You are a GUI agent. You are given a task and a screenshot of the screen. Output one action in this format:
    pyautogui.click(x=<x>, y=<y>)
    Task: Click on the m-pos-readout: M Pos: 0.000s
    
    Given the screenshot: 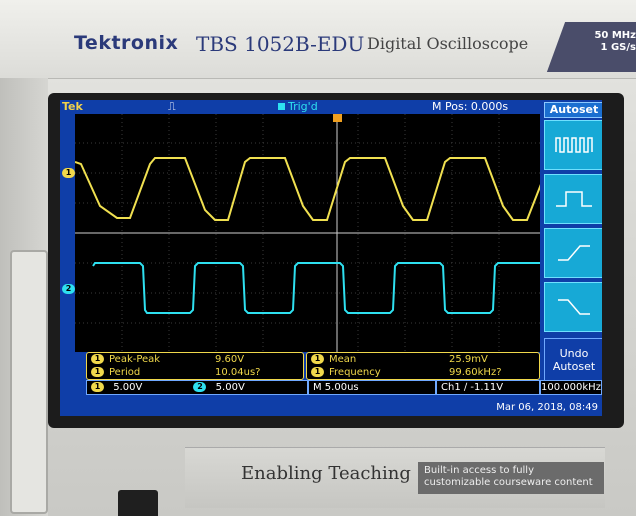 What is the action you would take?
    pyautogui.click(x=470, y=106)
    